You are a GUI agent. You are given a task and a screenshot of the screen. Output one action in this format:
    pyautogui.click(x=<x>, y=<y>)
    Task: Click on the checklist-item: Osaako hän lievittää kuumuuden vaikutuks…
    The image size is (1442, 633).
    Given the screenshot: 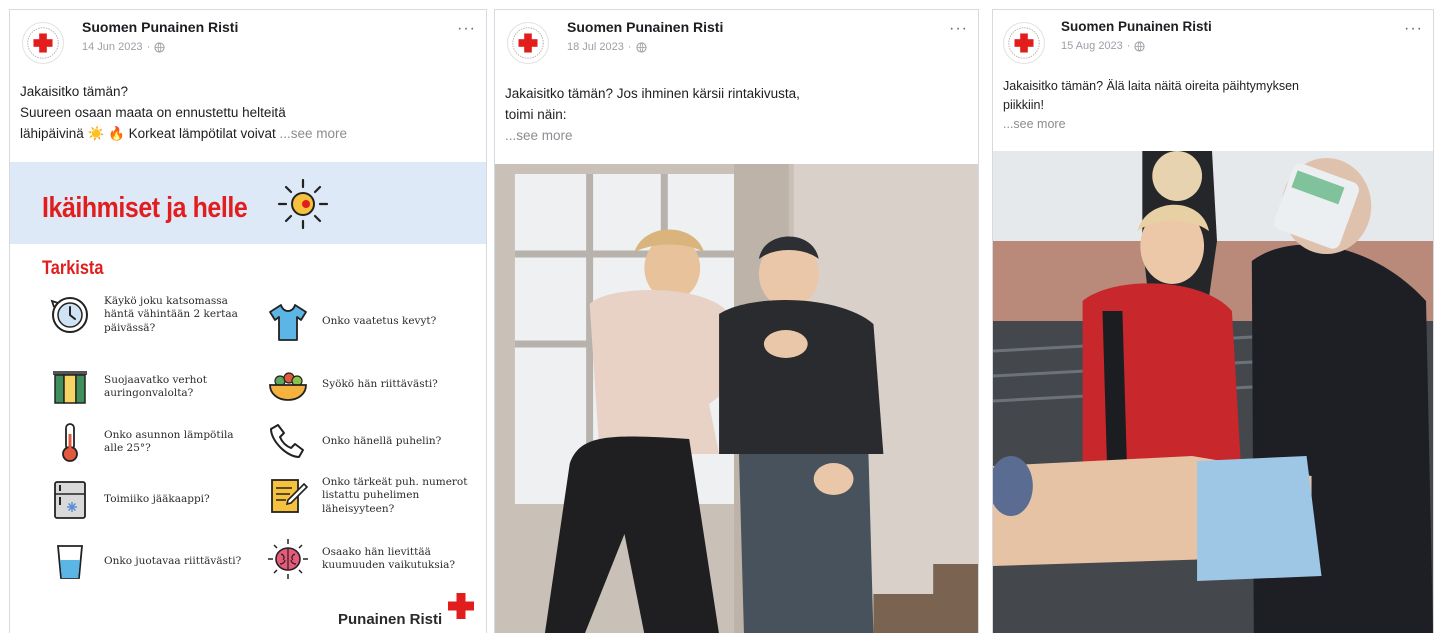 What is the action you would take?
    pyautogui.click(x=369, y=559)
    